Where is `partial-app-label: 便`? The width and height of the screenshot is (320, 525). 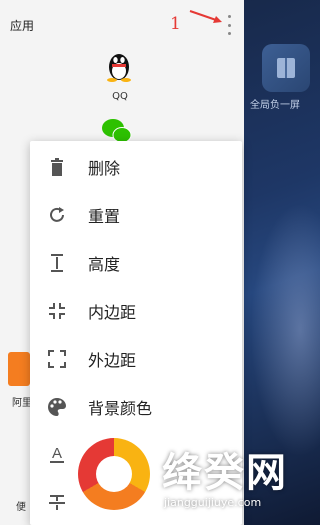
partial-app-label: 便 is located at coordinates (21, 507).